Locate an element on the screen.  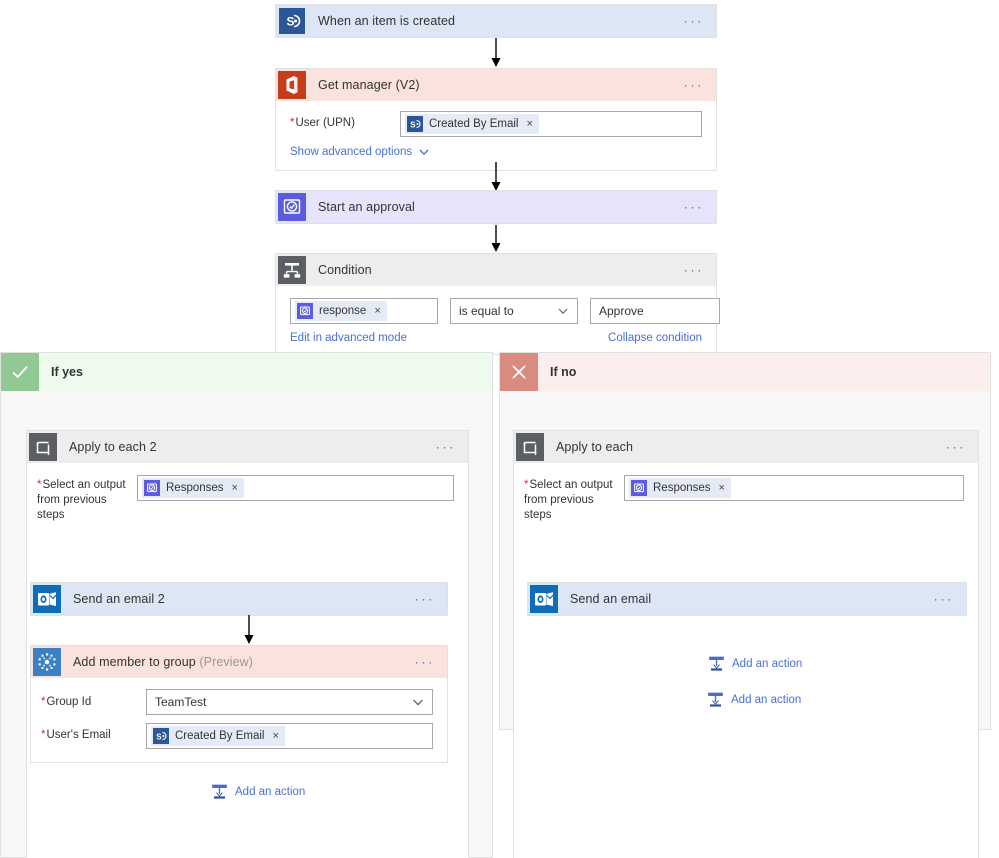
token-chip: response × is located at coordinates (341, 311).